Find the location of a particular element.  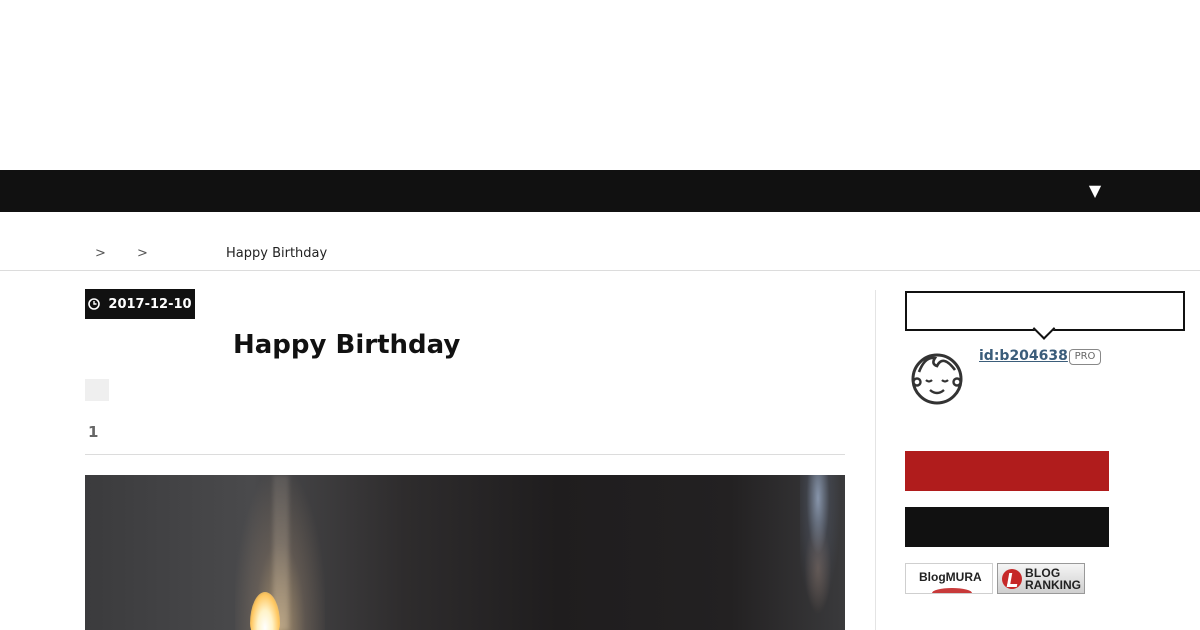

pro-badge: PRO is located at coordinates (1085, 357).